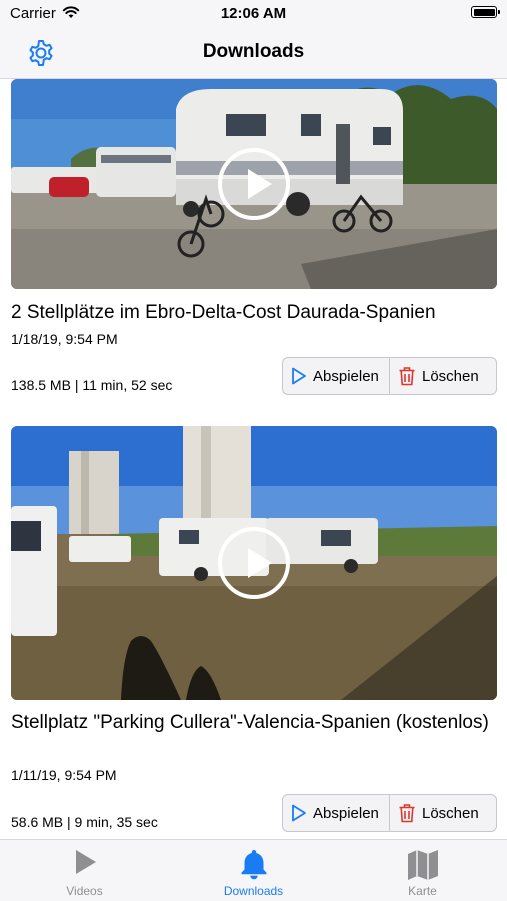 Image resolution: width=507 pixels, height=901 pixels. I want to click on battery-icon, so click(485, 12).